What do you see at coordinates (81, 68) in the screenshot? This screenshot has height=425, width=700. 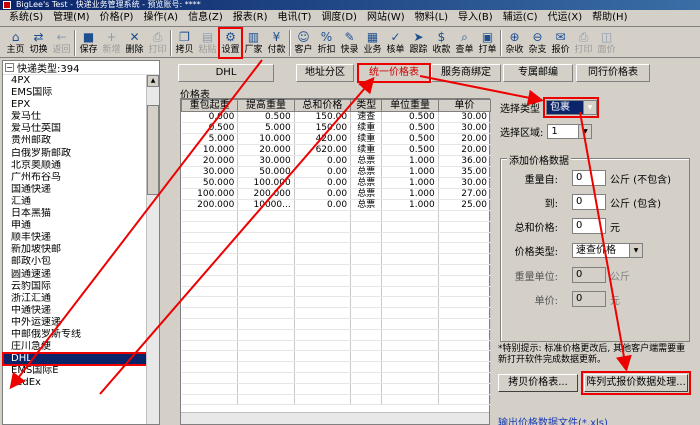 I see `carrier-tree-header: − 快递类型:394` at bounding box center [81, 68].